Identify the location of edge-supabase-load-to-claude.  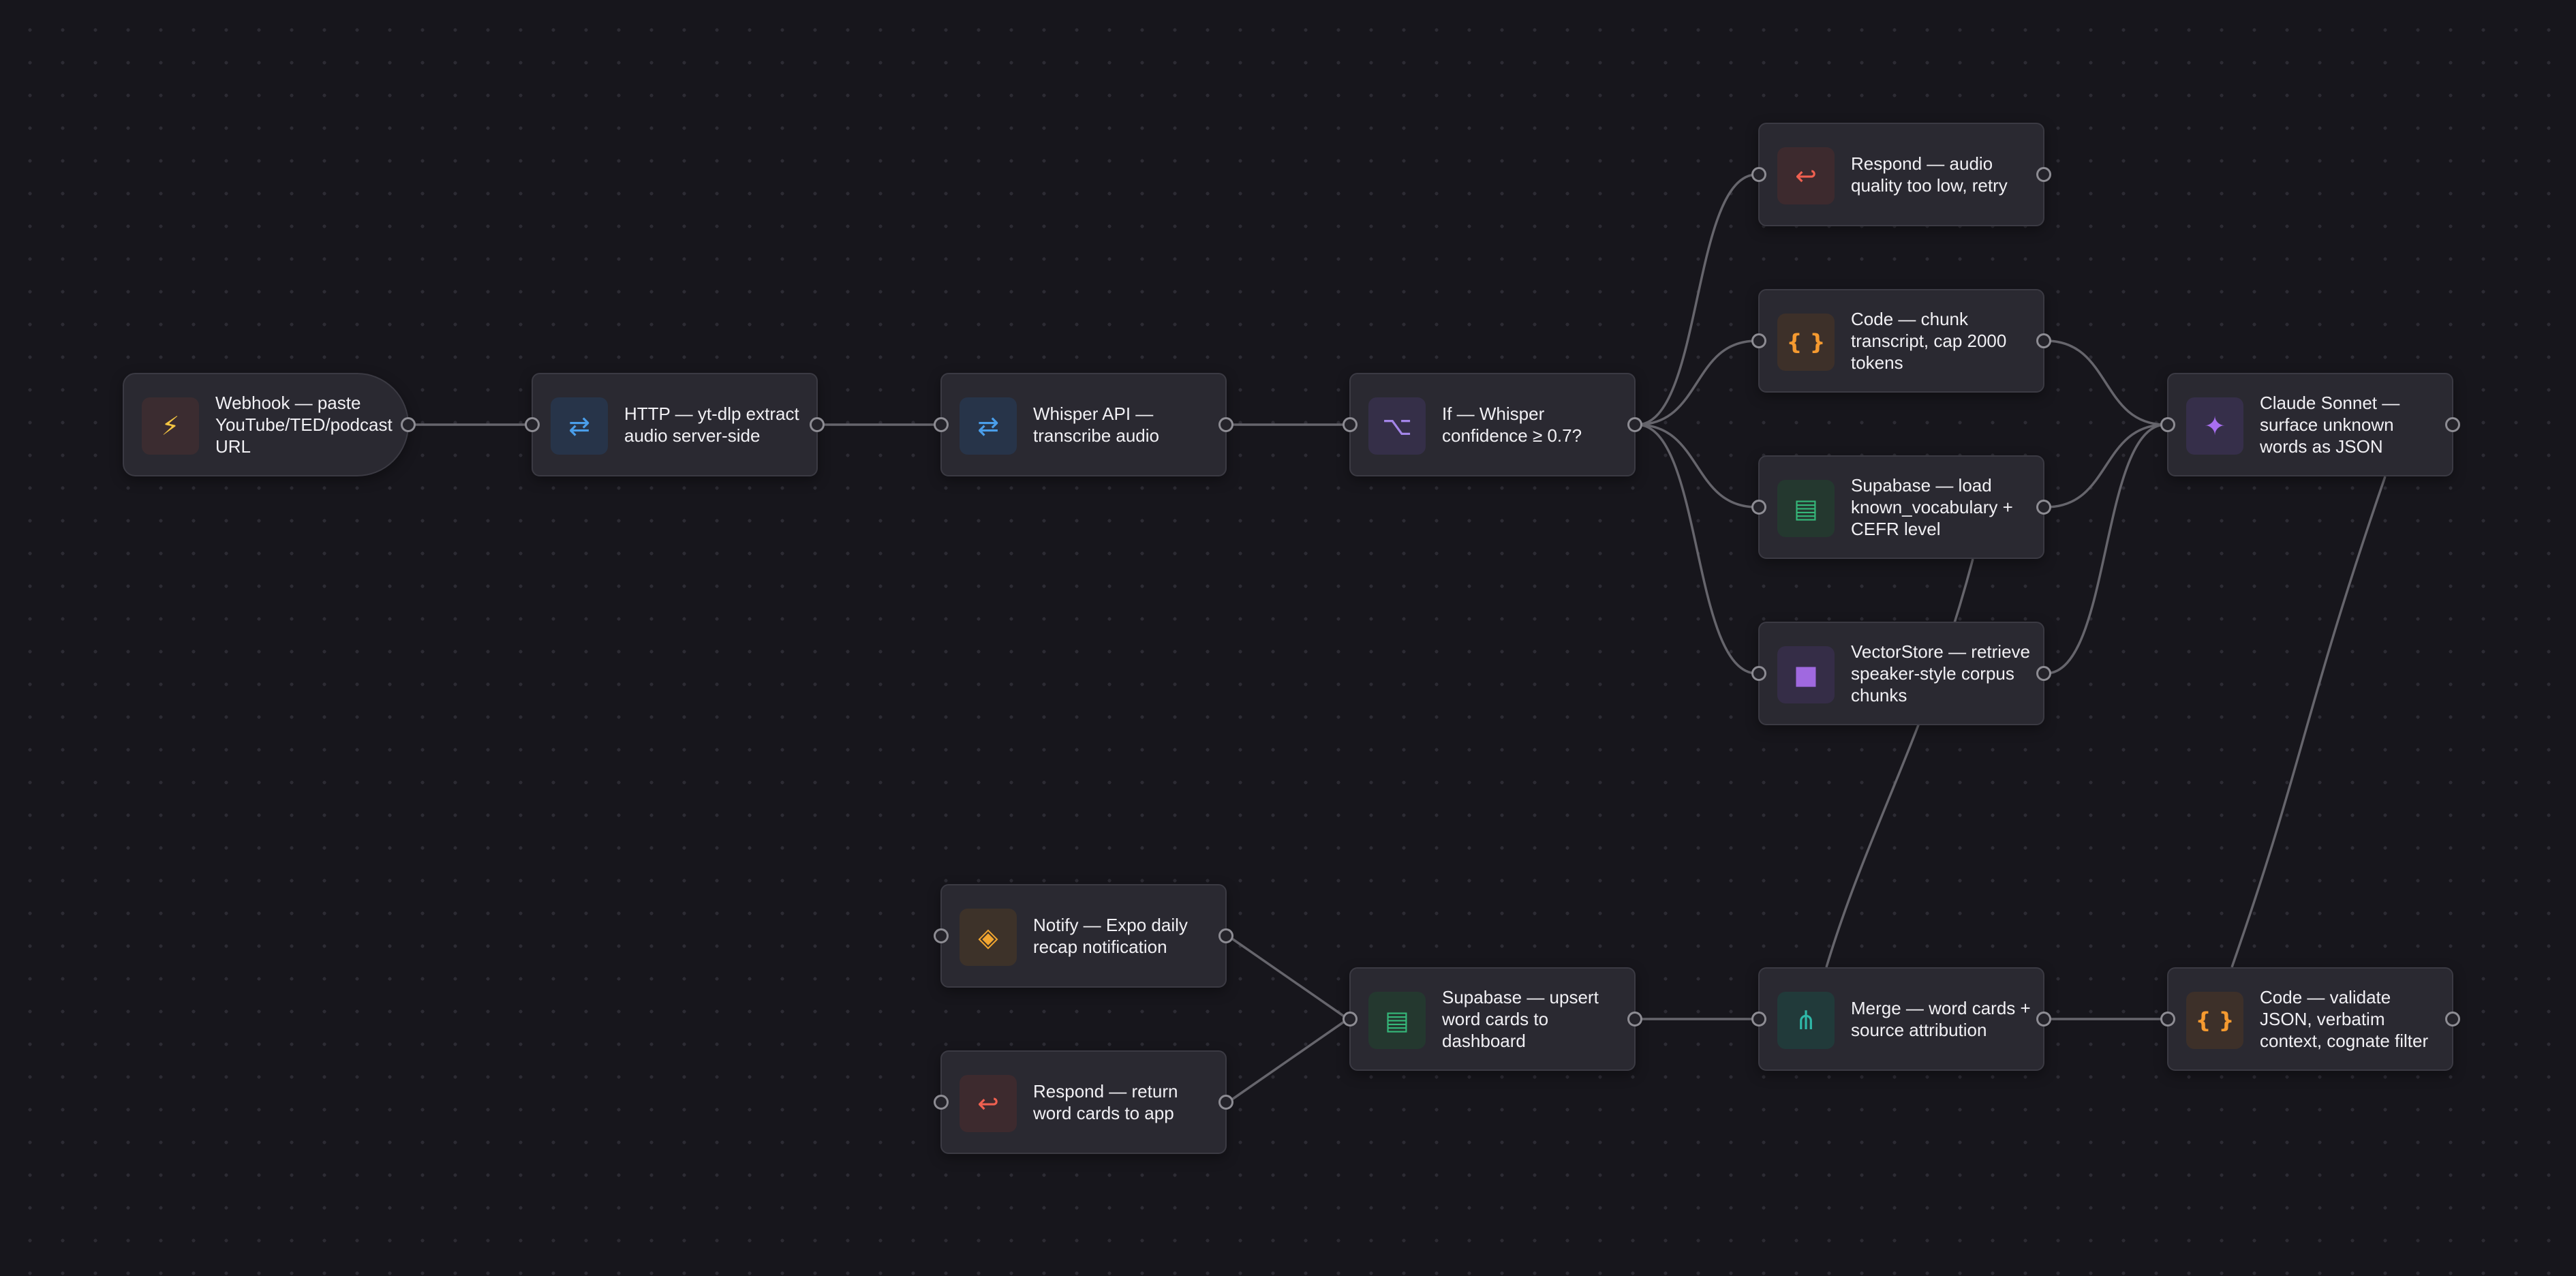
(2105, 465).